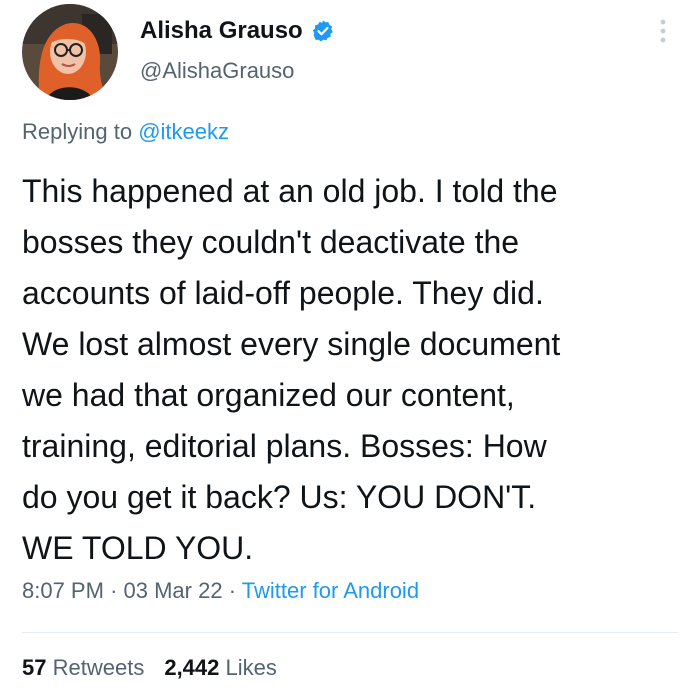  Describe the element at coordinates (183, 131) in the screenshot. I see `reply-mention-link: @itkeekz` at that location.